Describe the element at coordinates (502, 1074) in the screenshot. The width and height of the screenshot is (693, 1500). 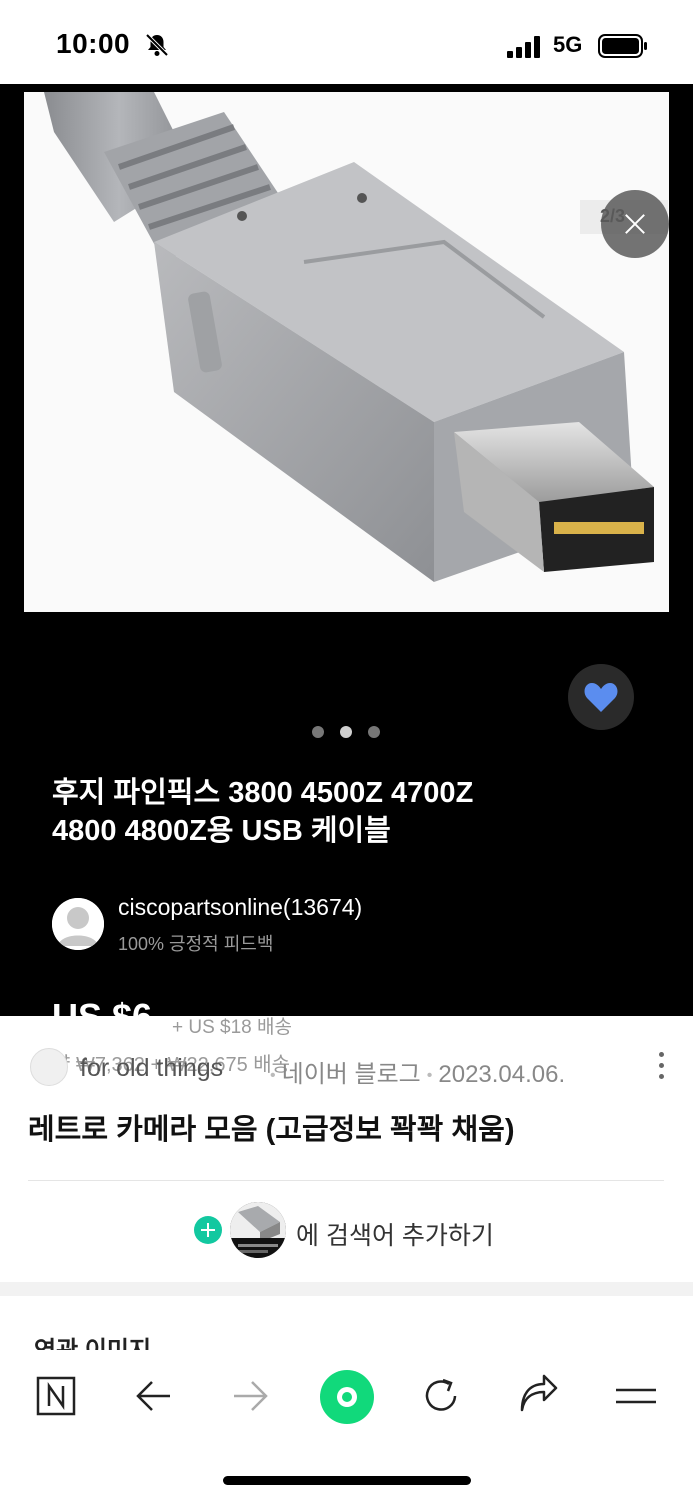
I see `post-date: 2023.04.06.` at that location.